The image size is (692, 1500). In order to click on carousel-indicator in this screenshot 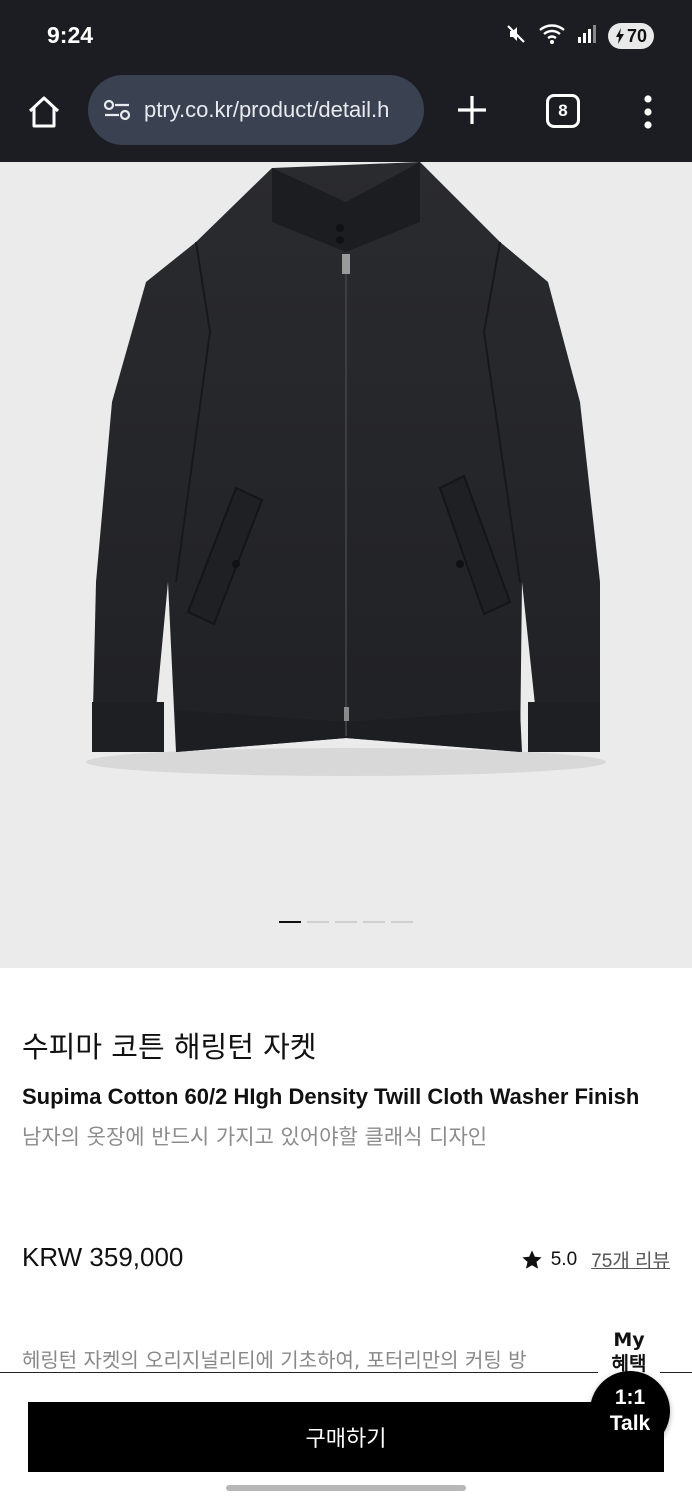, I will do `click(346, 922)`.